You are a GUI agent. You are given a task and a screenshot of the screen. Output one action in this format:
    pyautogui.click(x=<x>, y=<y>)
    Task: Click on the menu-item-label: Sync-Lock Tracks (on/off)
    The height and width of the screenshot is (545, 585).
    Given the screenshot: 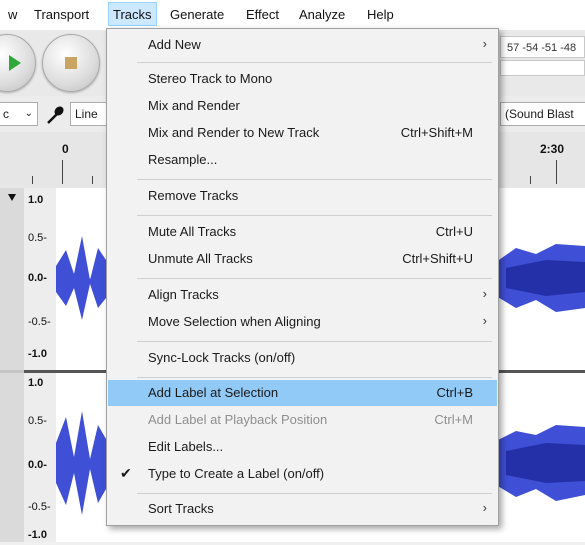 What is the action you would take?
    pyautogui.click(x=222, y=357)
    